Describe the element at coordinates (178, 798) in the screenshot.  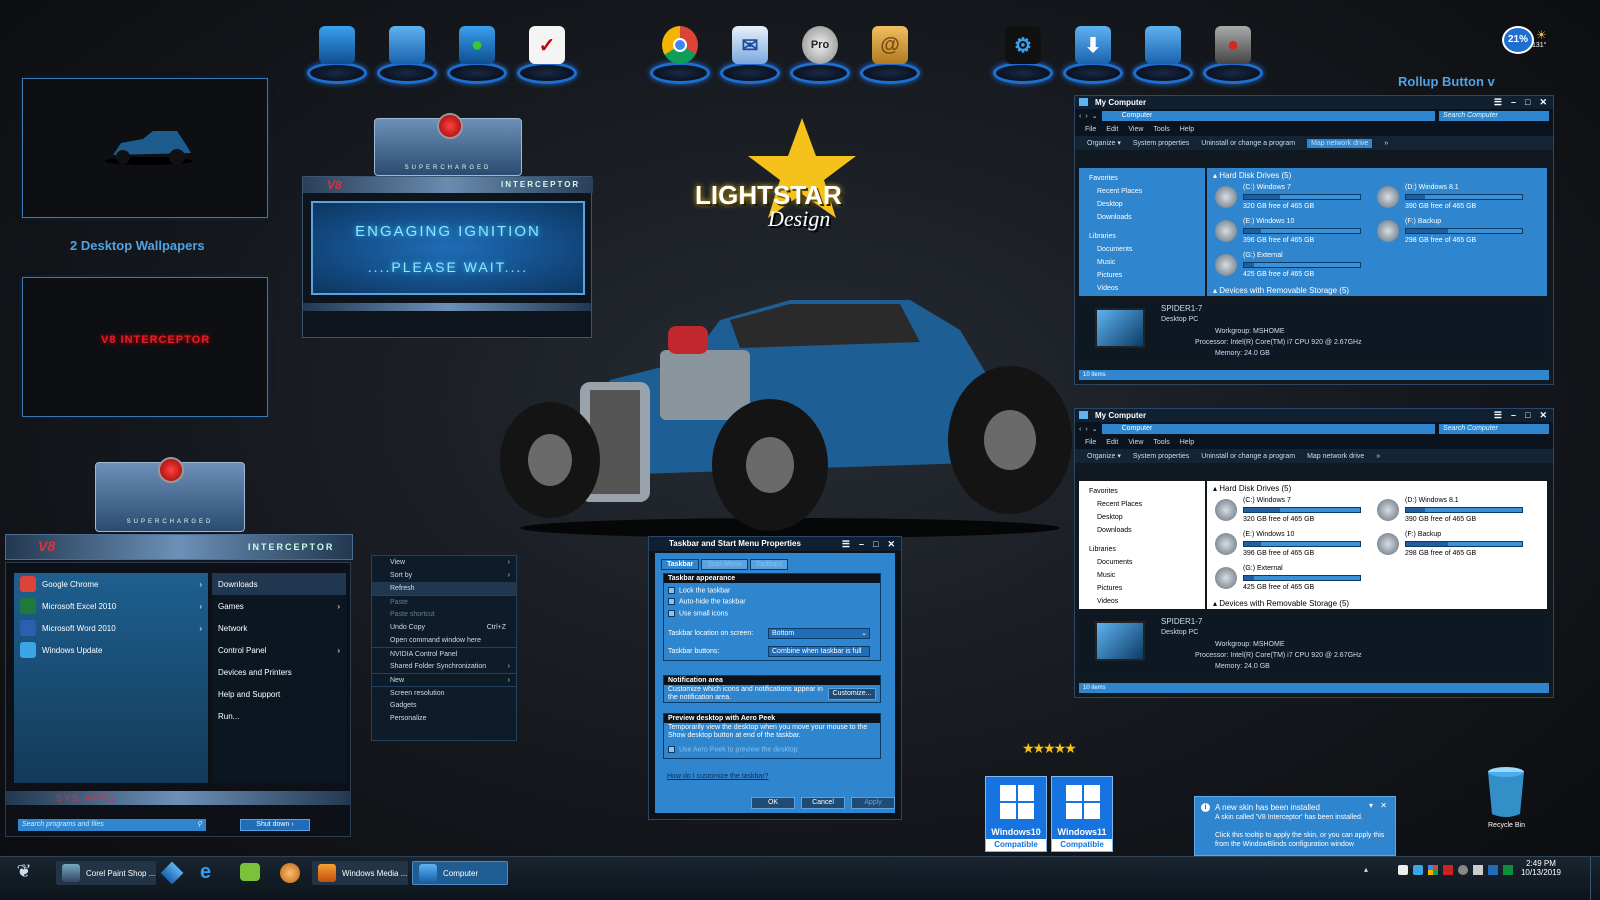
I see `sys-apps-bar: SYS APPS` at that location.